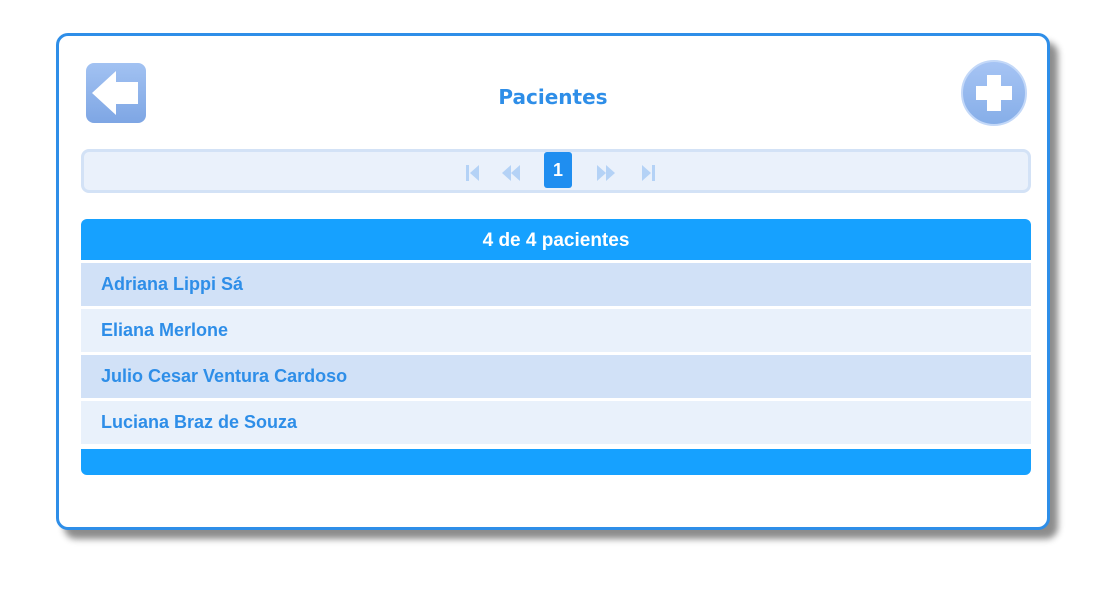 This screenshot has height=591, width=1113. I want to click on first-page-button, so click(473, 173).